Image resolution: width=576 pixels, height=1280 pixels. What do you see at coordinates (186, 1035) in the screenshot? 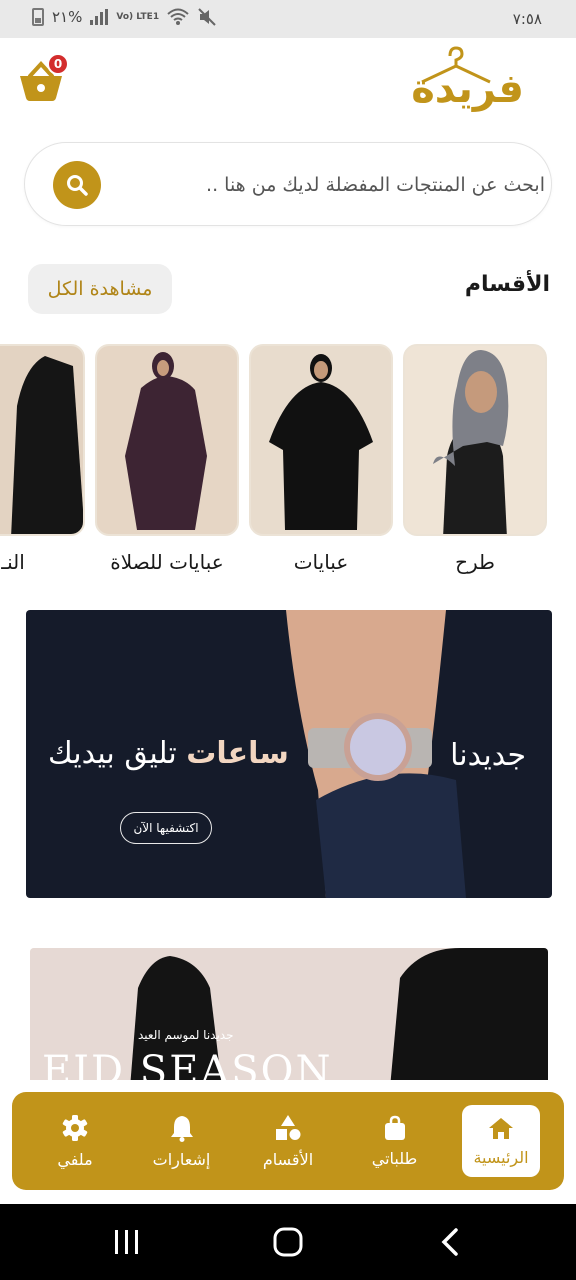
I see `banner-eid-subtitle: جديدنا لموسم العيد` at bounding box center [186, 1035].